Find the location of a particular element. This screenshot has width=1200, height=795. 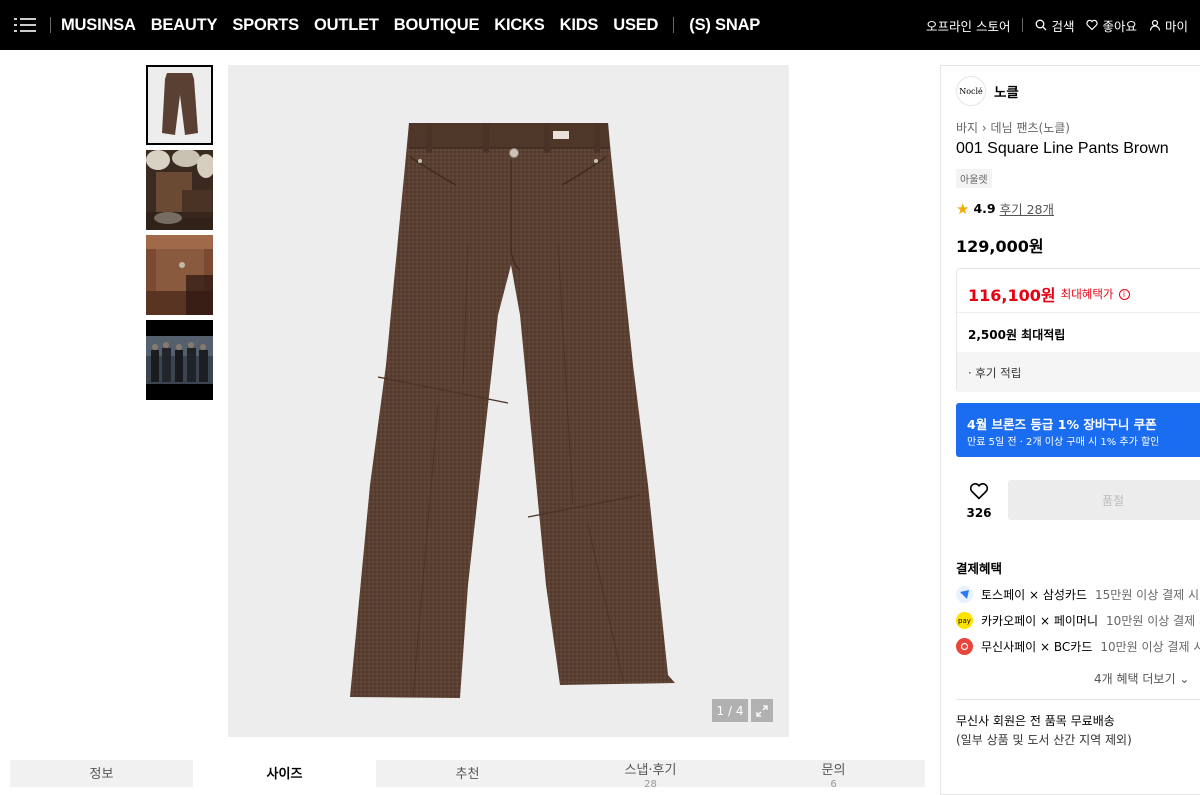

tab-info-label: 정보 is located at coordinates (101, 774).